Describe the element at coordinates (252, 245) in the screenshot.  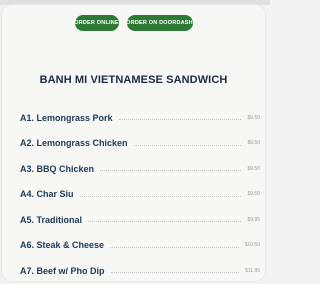
I see `menu-item-price: $10.50` at that location.